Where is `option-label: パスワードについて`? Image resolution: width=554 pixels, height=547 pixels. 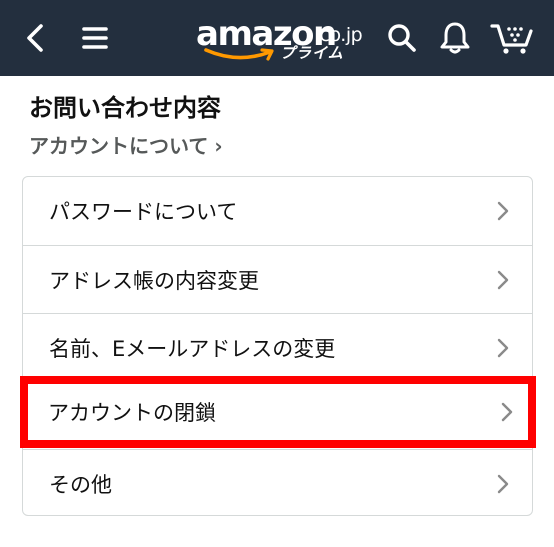
option-label: パスワードについて is located at coordinates (143, 212).